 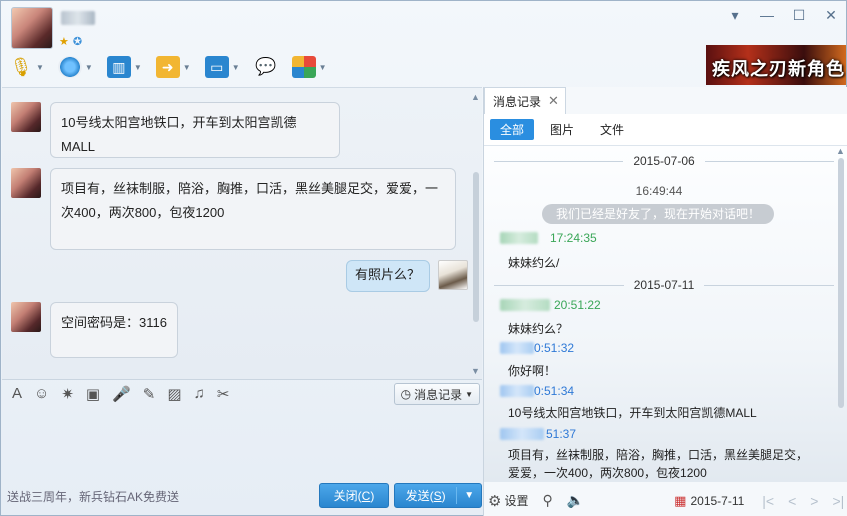 I want to click on microphone-icon: 🎙, so click(x=21, y=66).